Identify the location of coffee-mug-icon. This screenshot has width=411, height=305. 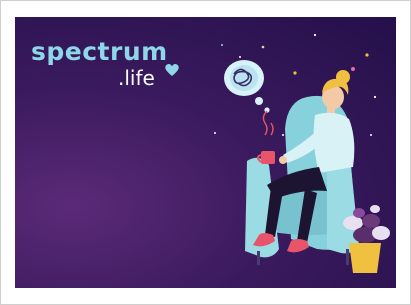
(266, 137).